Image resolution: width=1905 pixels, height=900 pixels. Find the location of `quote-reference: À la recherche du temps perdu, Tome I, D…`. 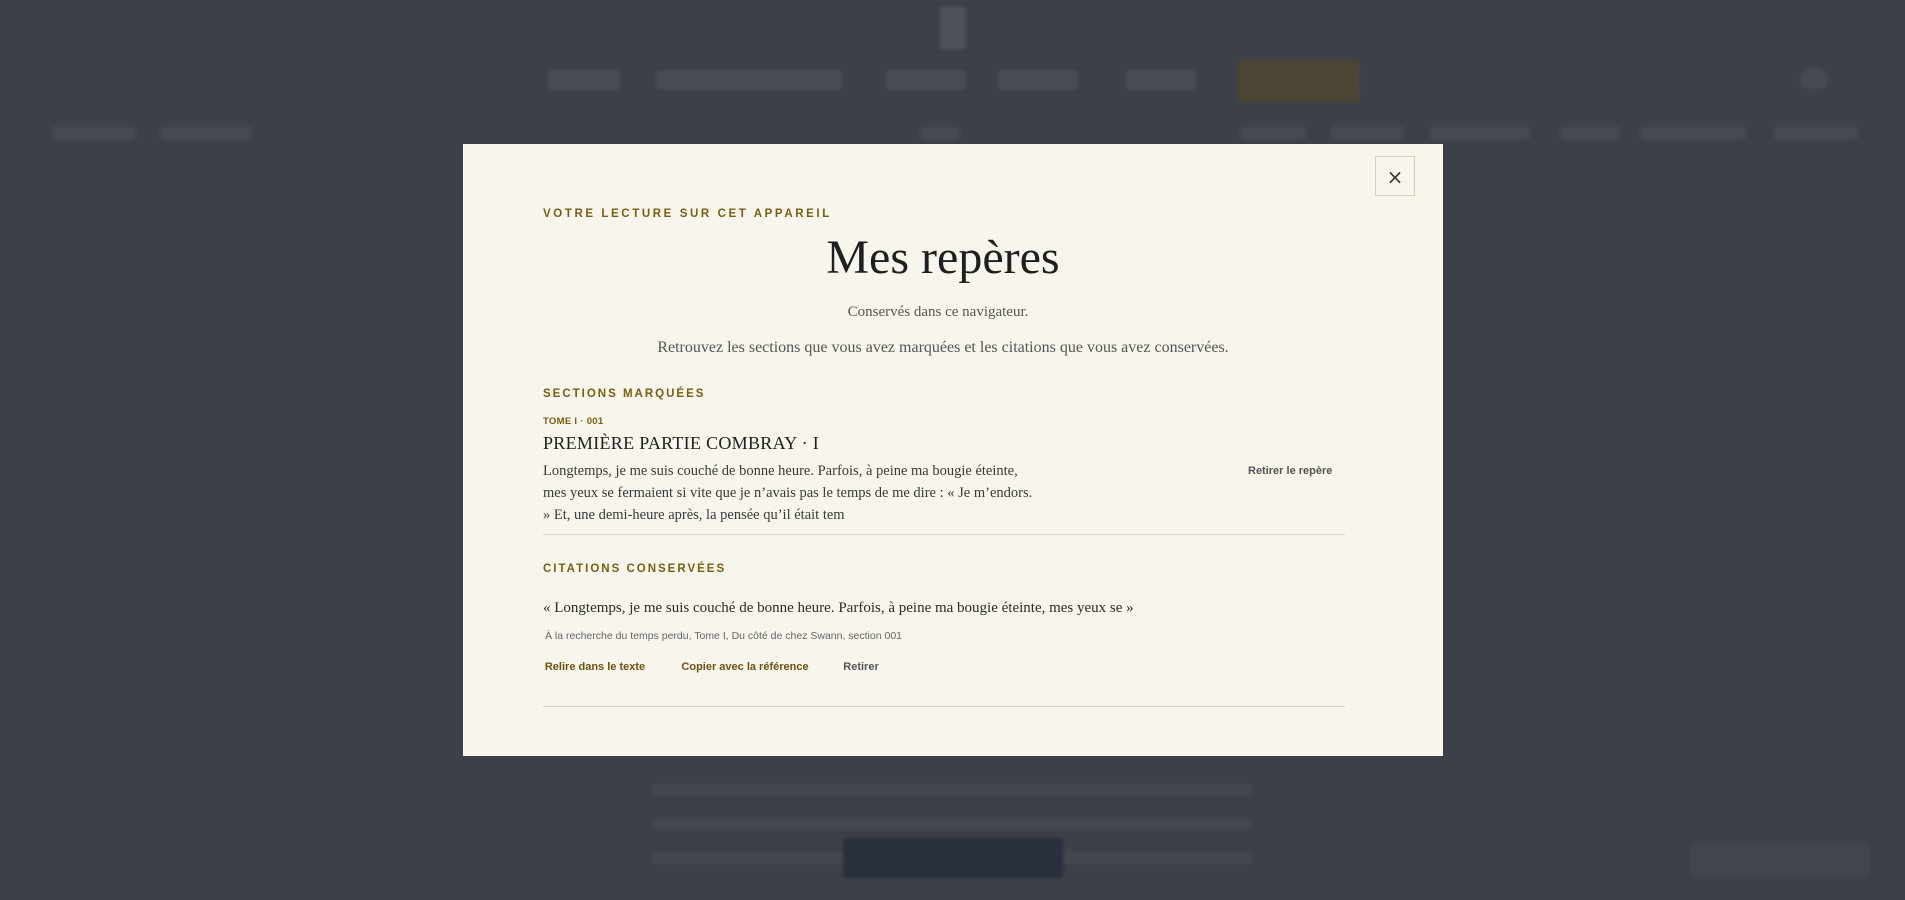

quote-reference: À la recherche du temps perdu, Tome I, D… is located at coordinates (724, 636).